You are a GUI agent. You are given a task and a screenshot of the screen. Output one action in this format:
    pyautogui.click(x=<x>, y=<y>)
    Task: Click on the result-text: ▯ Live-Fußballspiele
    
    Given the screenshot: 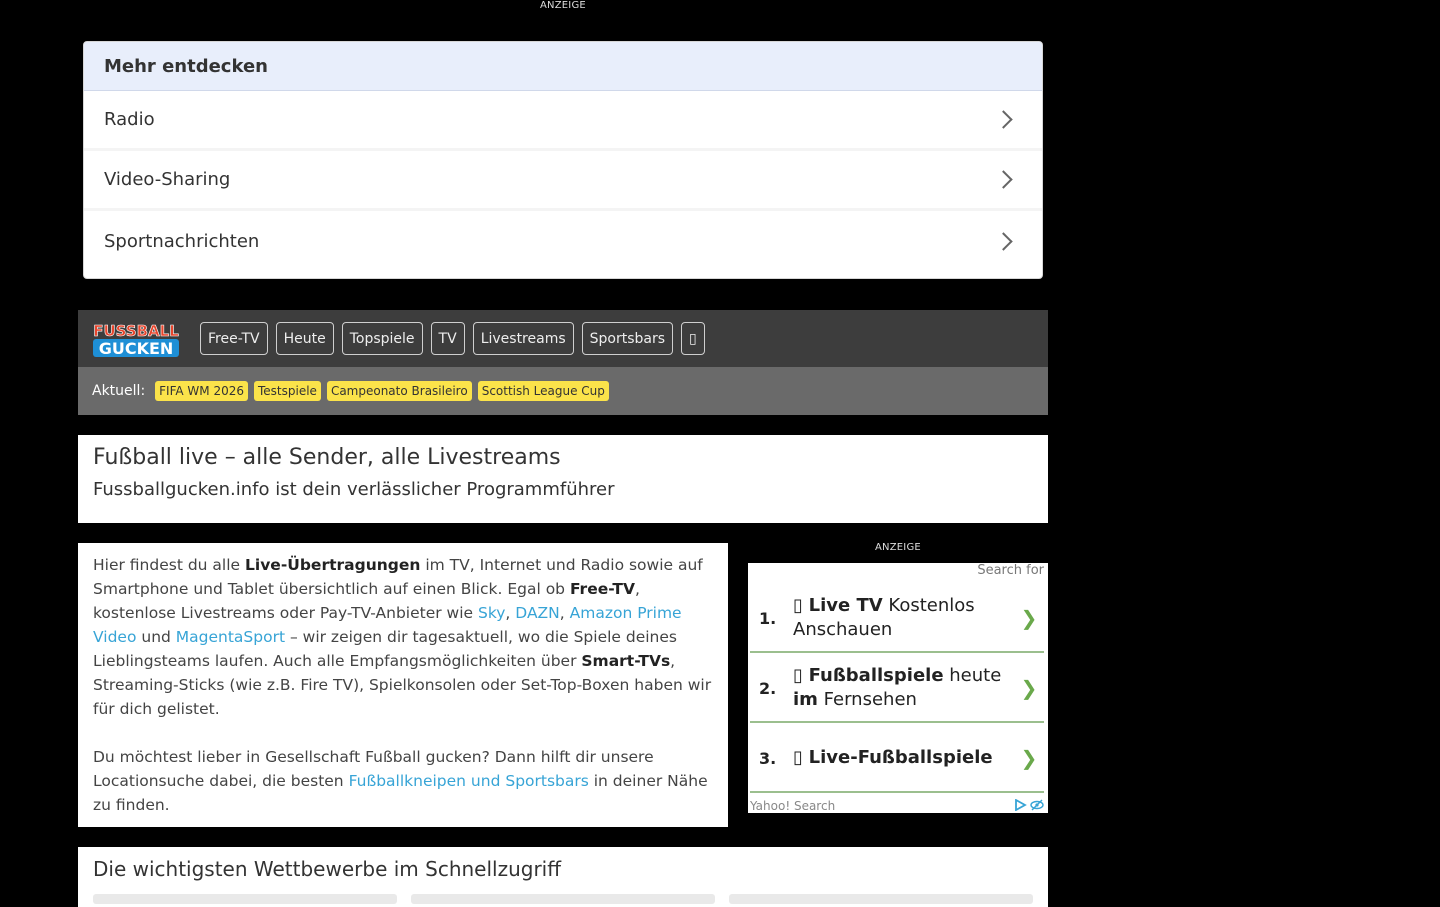 What is the action you would take?
    pyautogui.click(x=893, y=757)
    